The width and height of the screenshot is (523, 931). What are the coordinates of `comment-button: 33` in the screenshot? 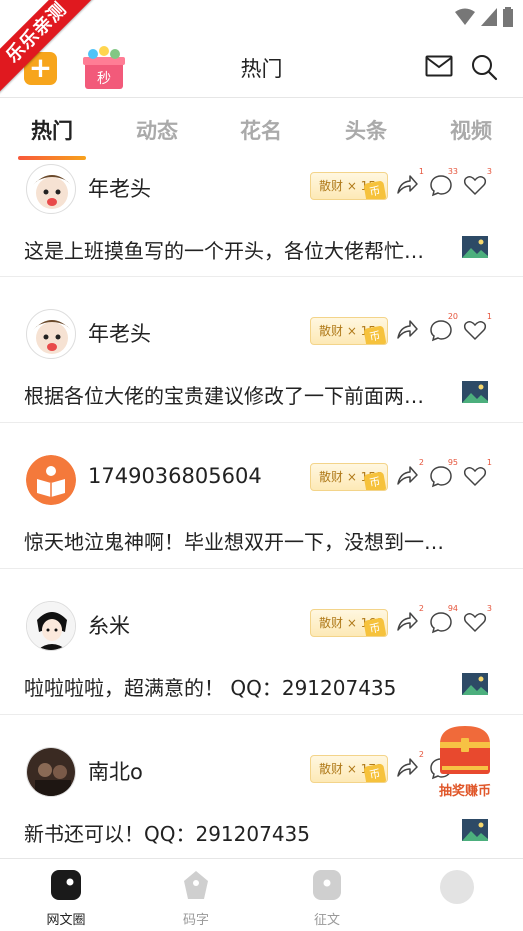 It's located at (443, 183).